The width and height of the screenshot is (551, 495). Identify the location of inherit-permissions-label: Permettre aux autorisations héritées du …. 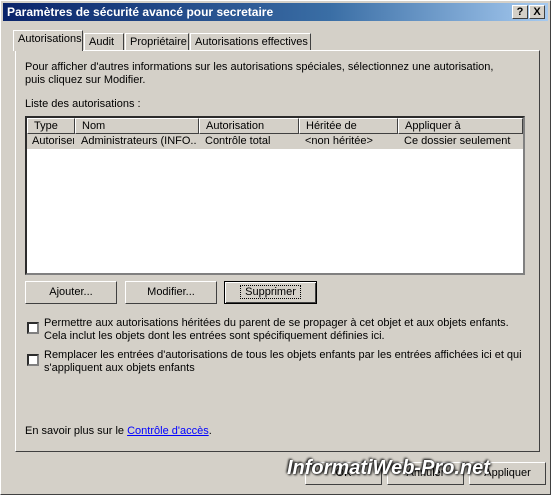
(276, 329).